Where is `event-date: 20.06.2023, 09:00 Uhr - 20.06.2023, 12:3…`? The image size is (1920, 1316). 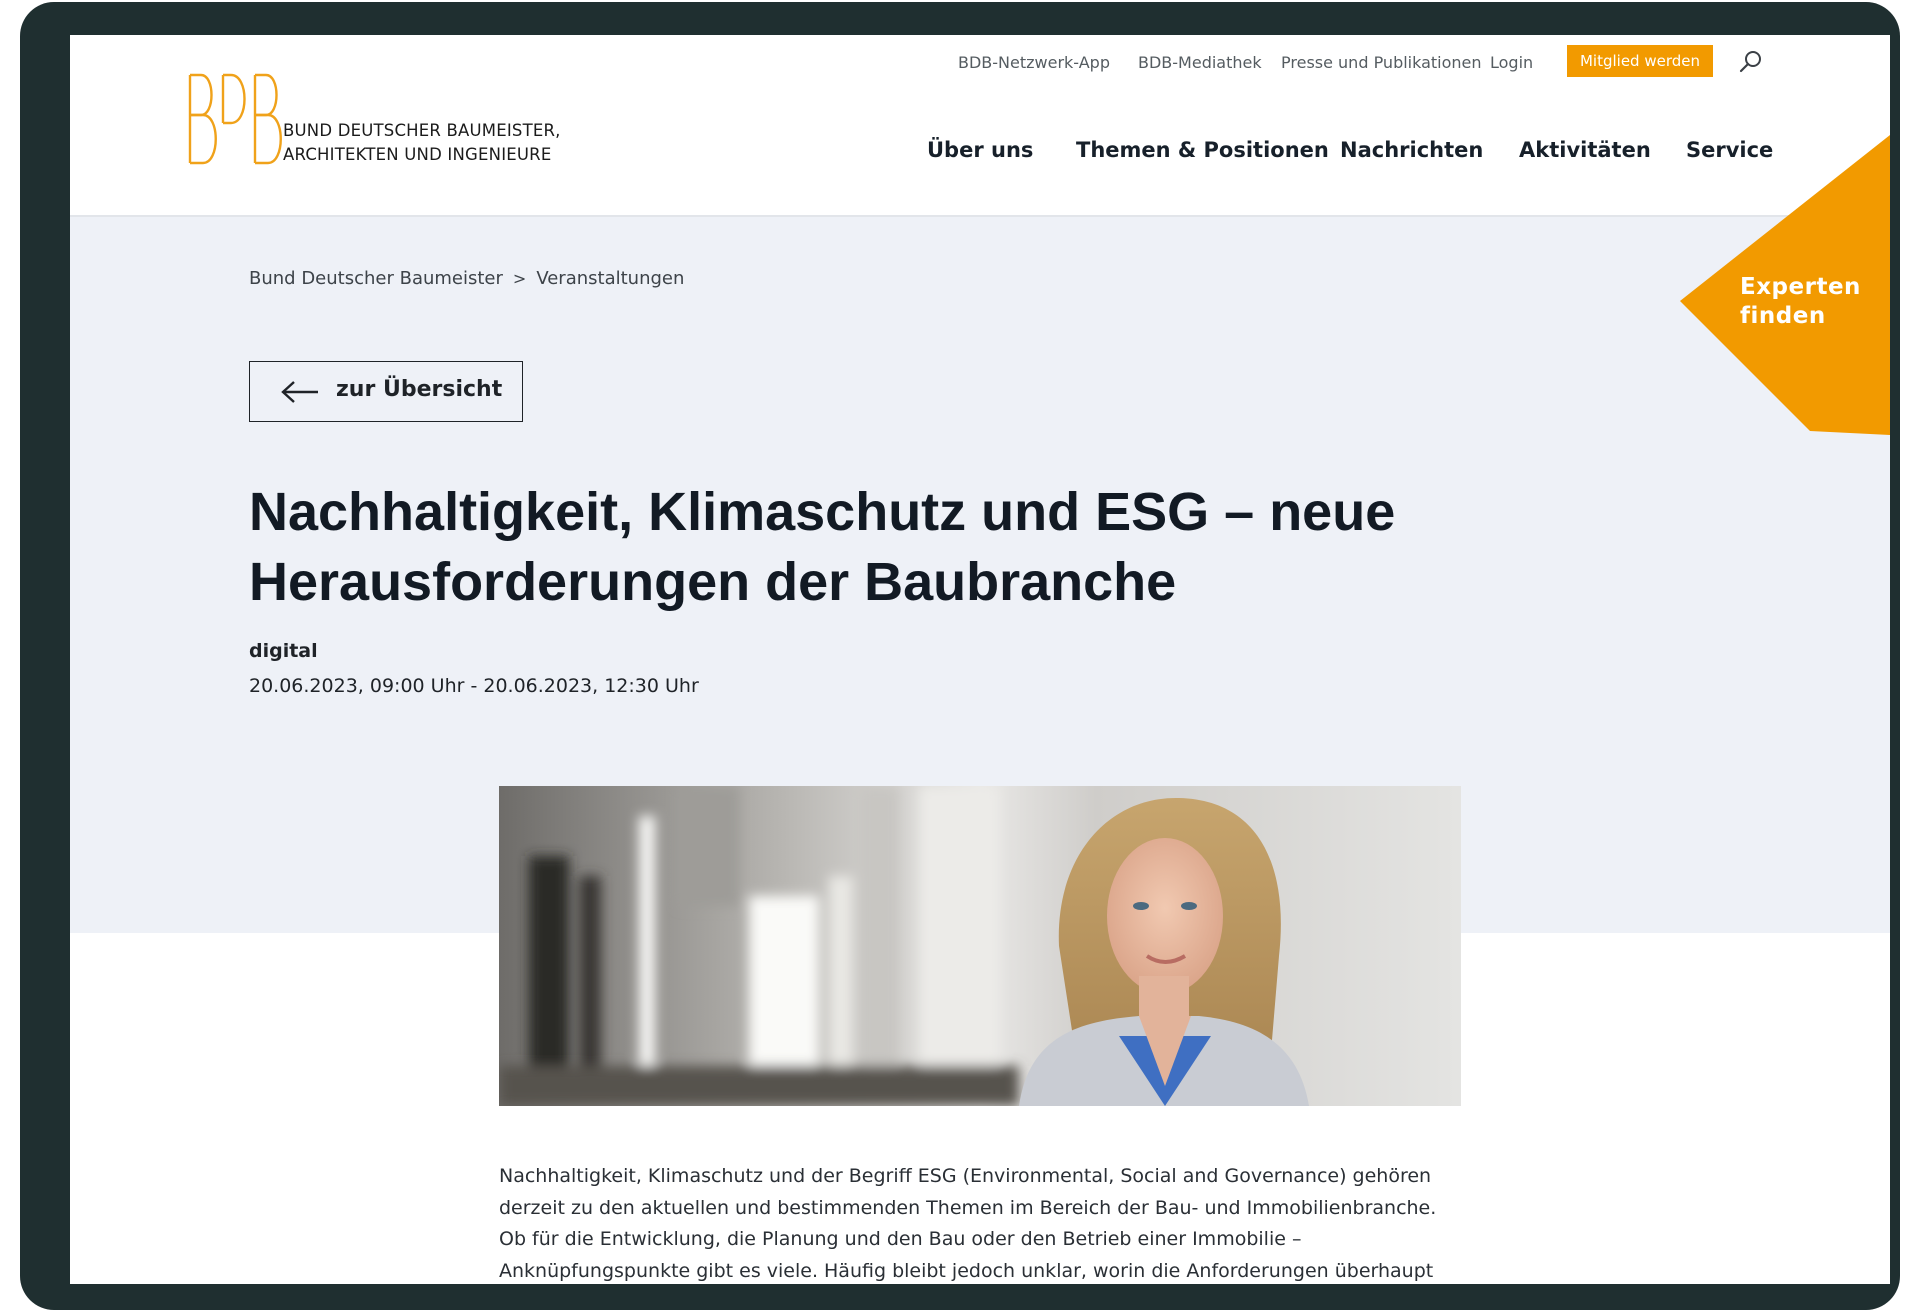
event-date: 20.06.2023, 09:00 Uhr - 20.06.2023, 12:3… is located at coordinates (474, 686).